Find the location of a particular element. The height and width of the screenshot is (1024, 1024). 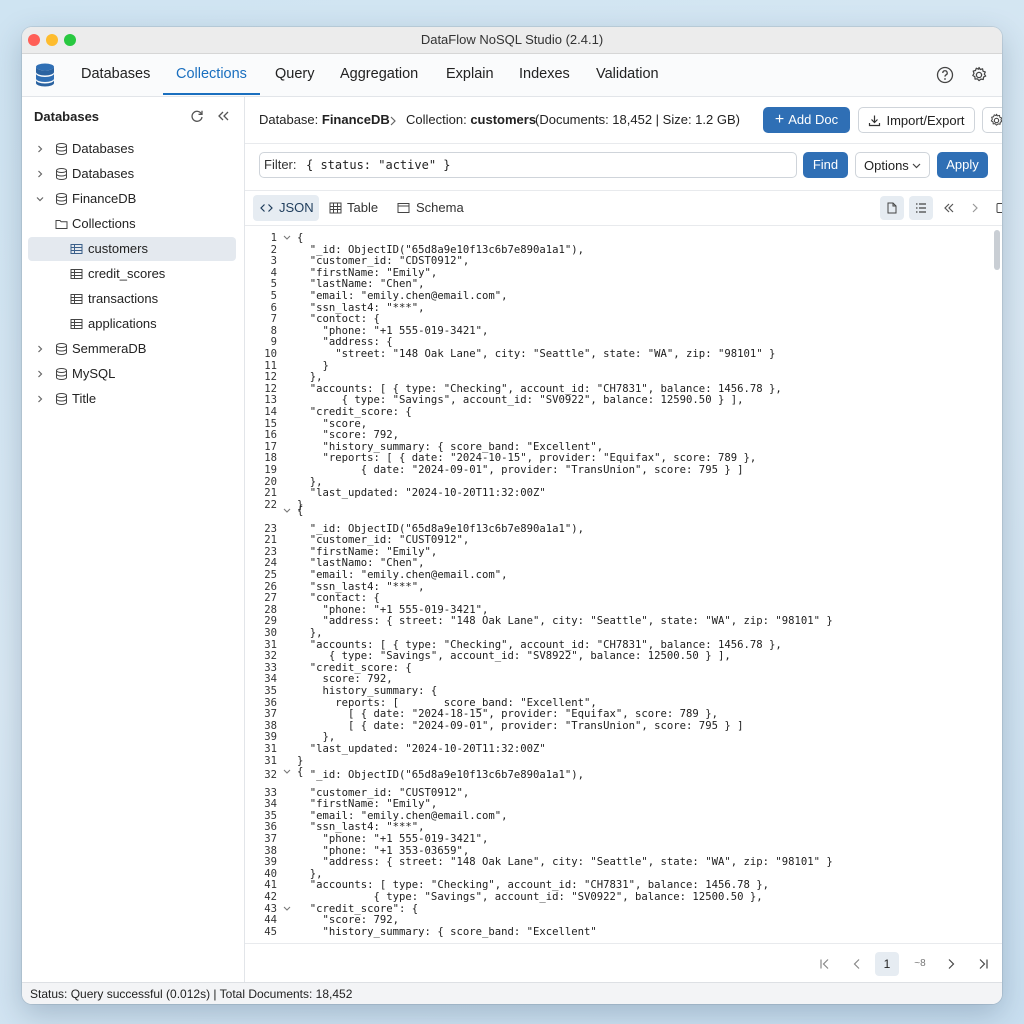

code-line: 33 "customer_id: "CUST0912", is located at coordinates (615, 793).